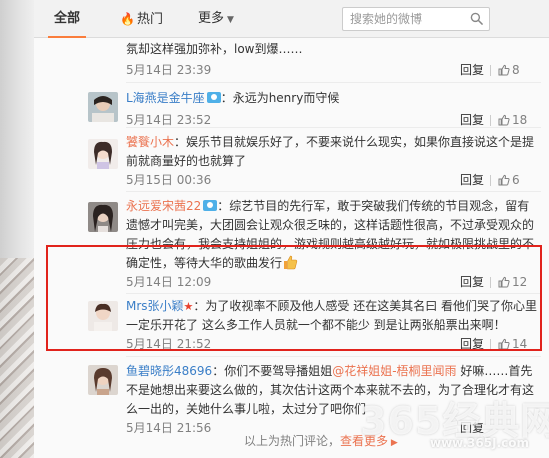 Image resolution: width=549 pixels, height=458 pixels. Describe the element at coordinates (520, 120) in the screenshot. I see `like-count: 18` at that location.